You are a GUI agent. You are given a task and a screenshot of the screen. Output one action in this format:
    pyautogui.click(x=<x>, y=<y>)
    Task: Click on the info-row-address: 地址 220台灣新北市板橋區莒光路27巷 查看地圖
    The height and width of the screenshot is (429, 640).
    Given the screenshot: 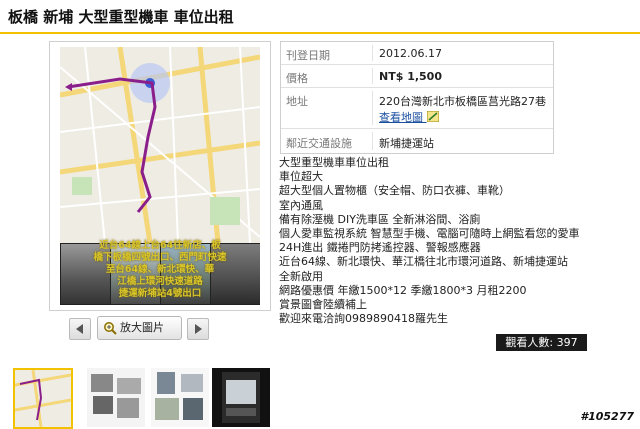 What is the action you would take?
    pyautogui.click(x=417, y=108)
    